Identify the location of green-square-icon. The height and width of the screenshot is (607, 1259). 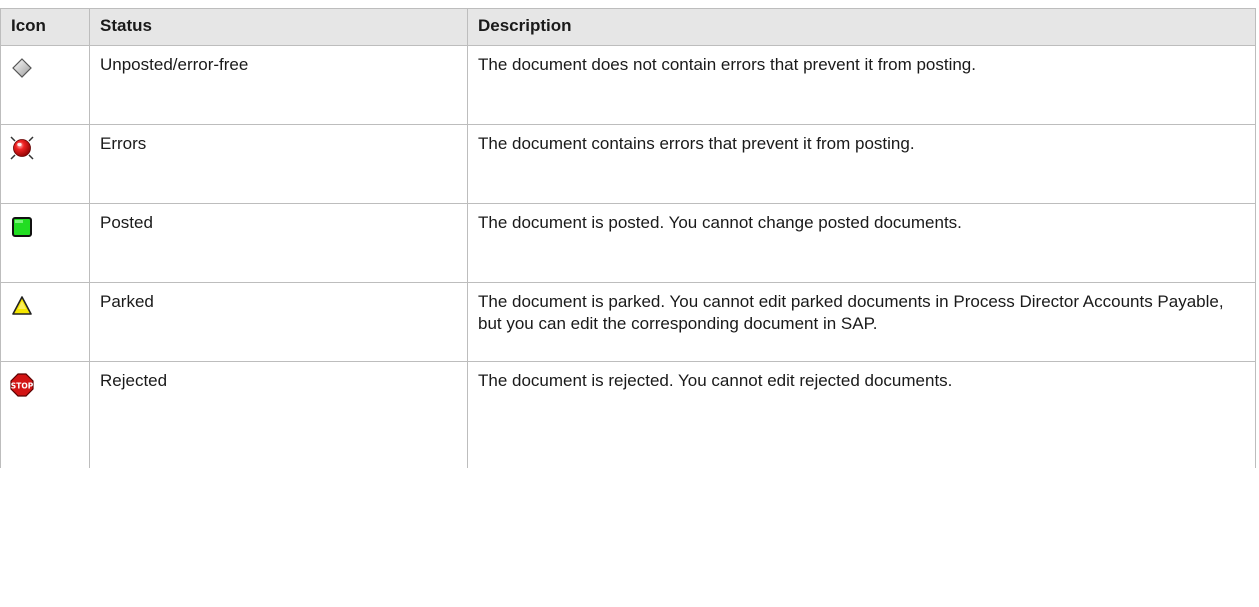
(22, 227).